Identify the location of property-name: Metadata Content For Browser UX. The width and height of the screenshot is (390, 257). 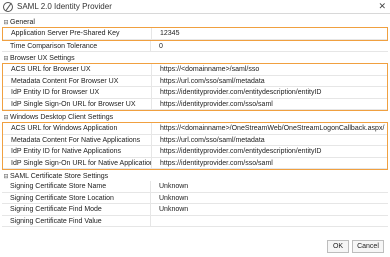
(77, 80).